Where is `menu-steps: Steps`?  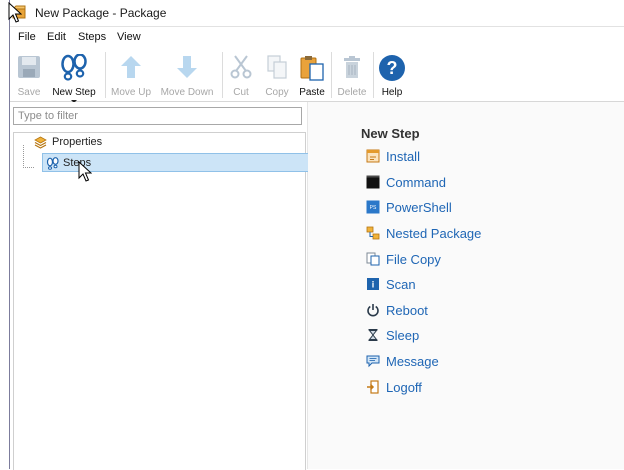 menu-steps: Steps is located at coordinates (92, 37).